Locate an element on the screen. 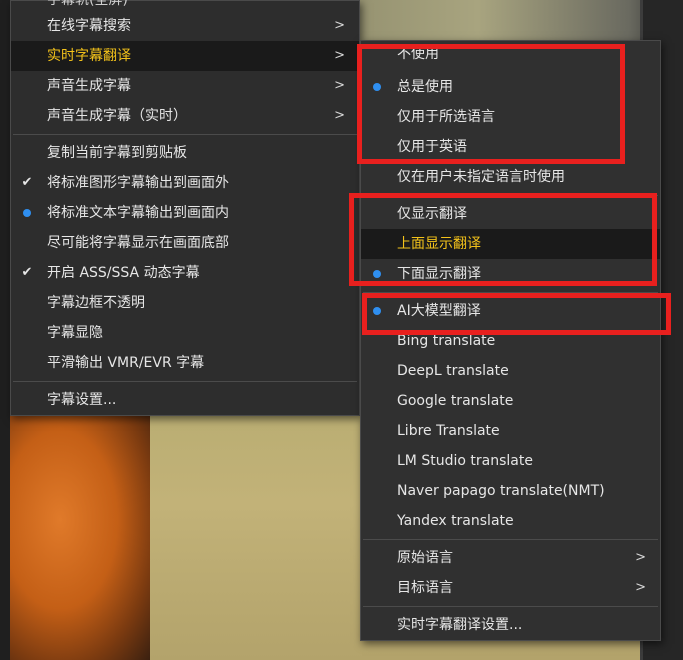  menu-item-graphic-subtitle-outside: ✔ 将标准图形字幕输出到画面外 is located at coordinates (185, 183).